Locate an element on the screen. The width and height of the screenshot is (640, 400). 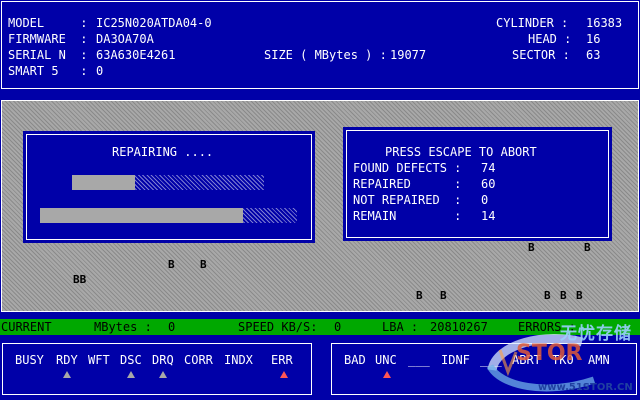
flag-dsc-indicator is located at coordinates (131, 374).